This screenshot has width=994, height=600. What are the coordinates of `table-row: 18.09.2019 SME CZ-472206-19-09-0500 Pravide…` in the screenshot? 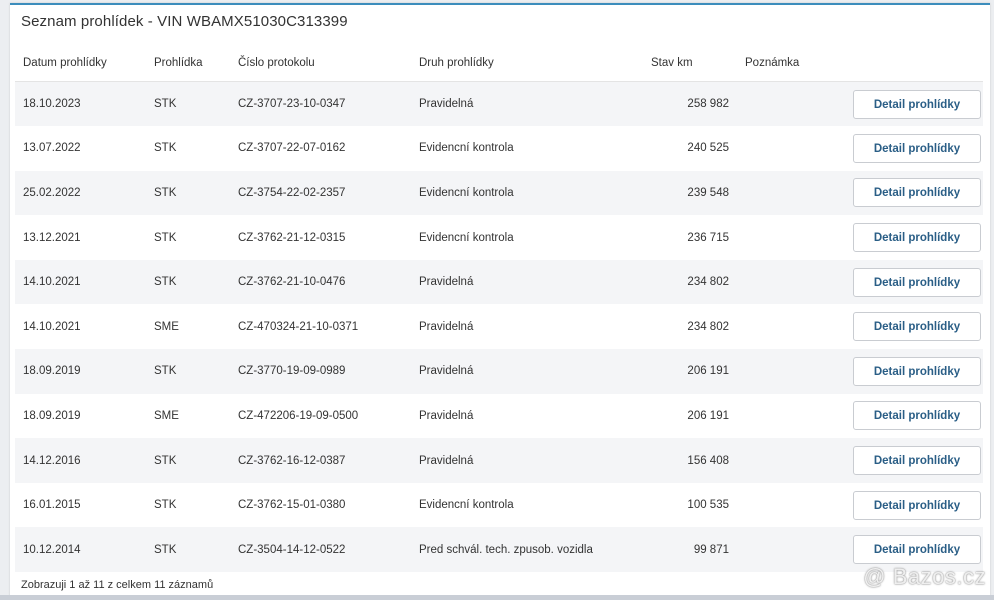 It's located at (499, 416).